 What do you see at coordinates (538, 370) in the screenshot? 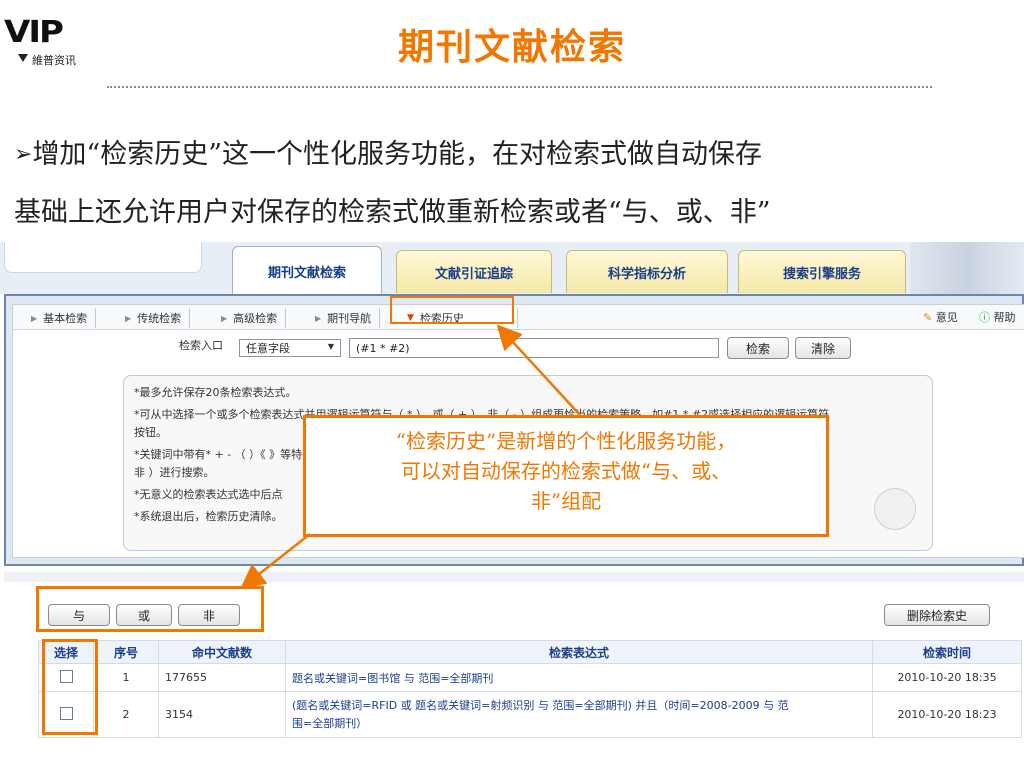
I see `arrow-to-history-tab` at bounding box center [538, 370].